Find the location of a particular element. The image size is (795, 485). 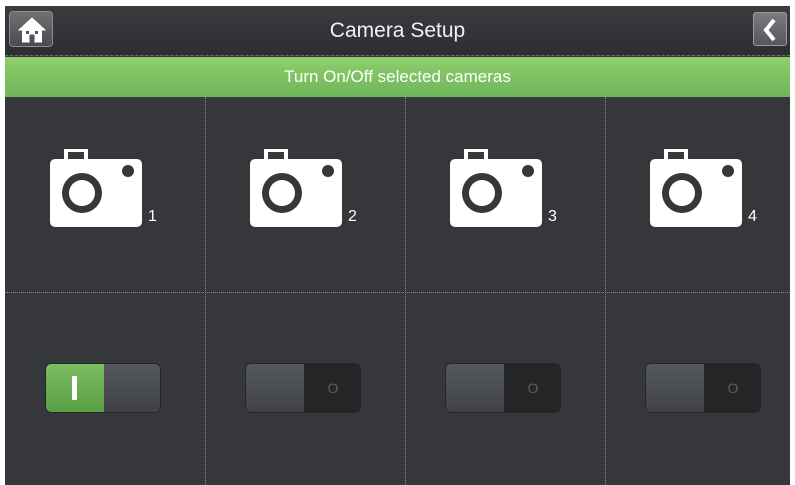

camera-number: 4 is located at coordinates (752, 216).